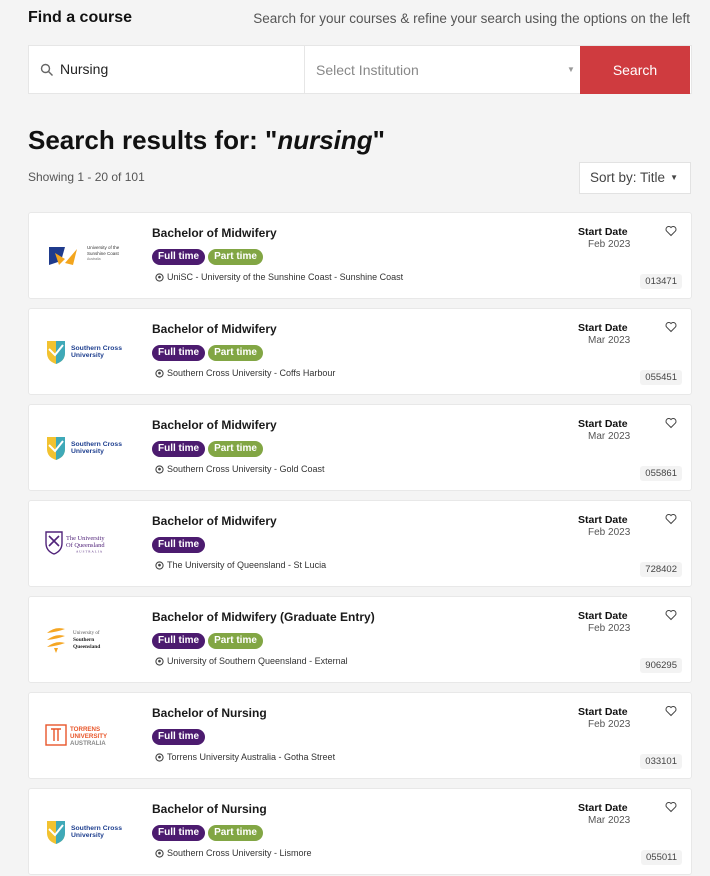  What do you see at coordinates (240, 469) in the screenshot?
I see `course-location: Southern Cross University - Gold Coast` at bounding box center [240, 469].